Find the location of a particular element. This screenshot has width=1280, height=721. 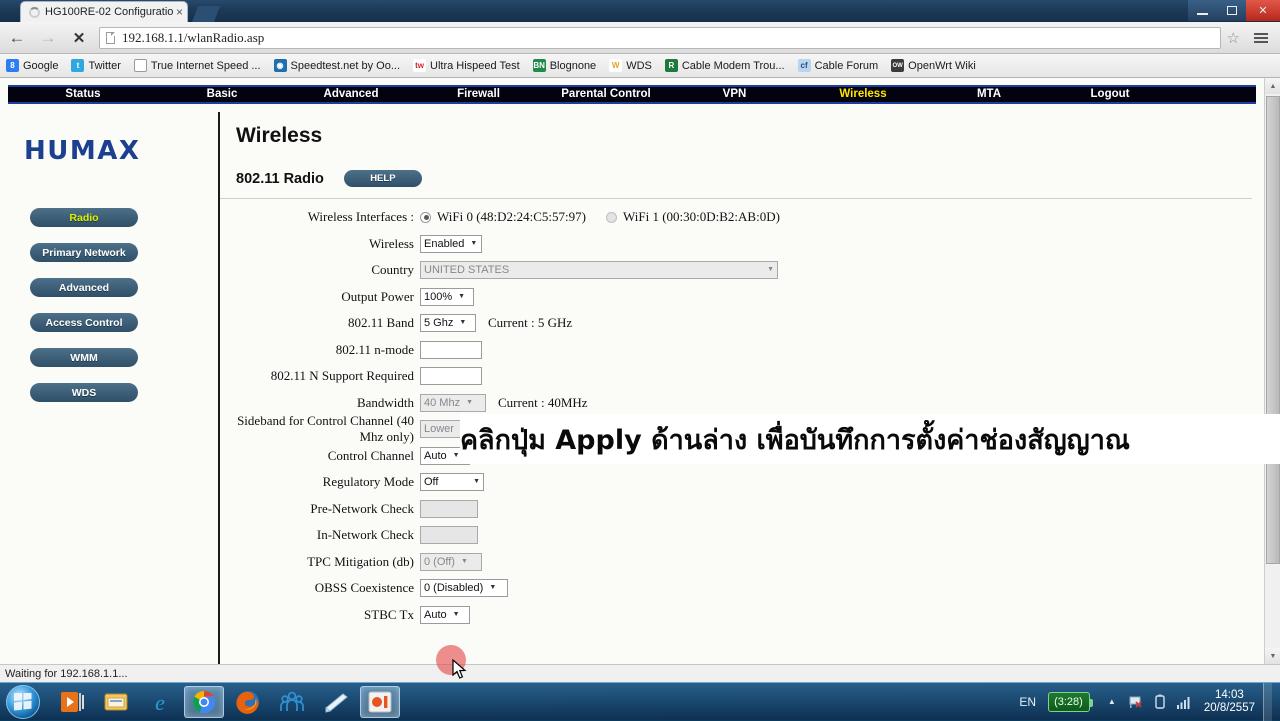

section-divider is located at coordinates (736, 198).